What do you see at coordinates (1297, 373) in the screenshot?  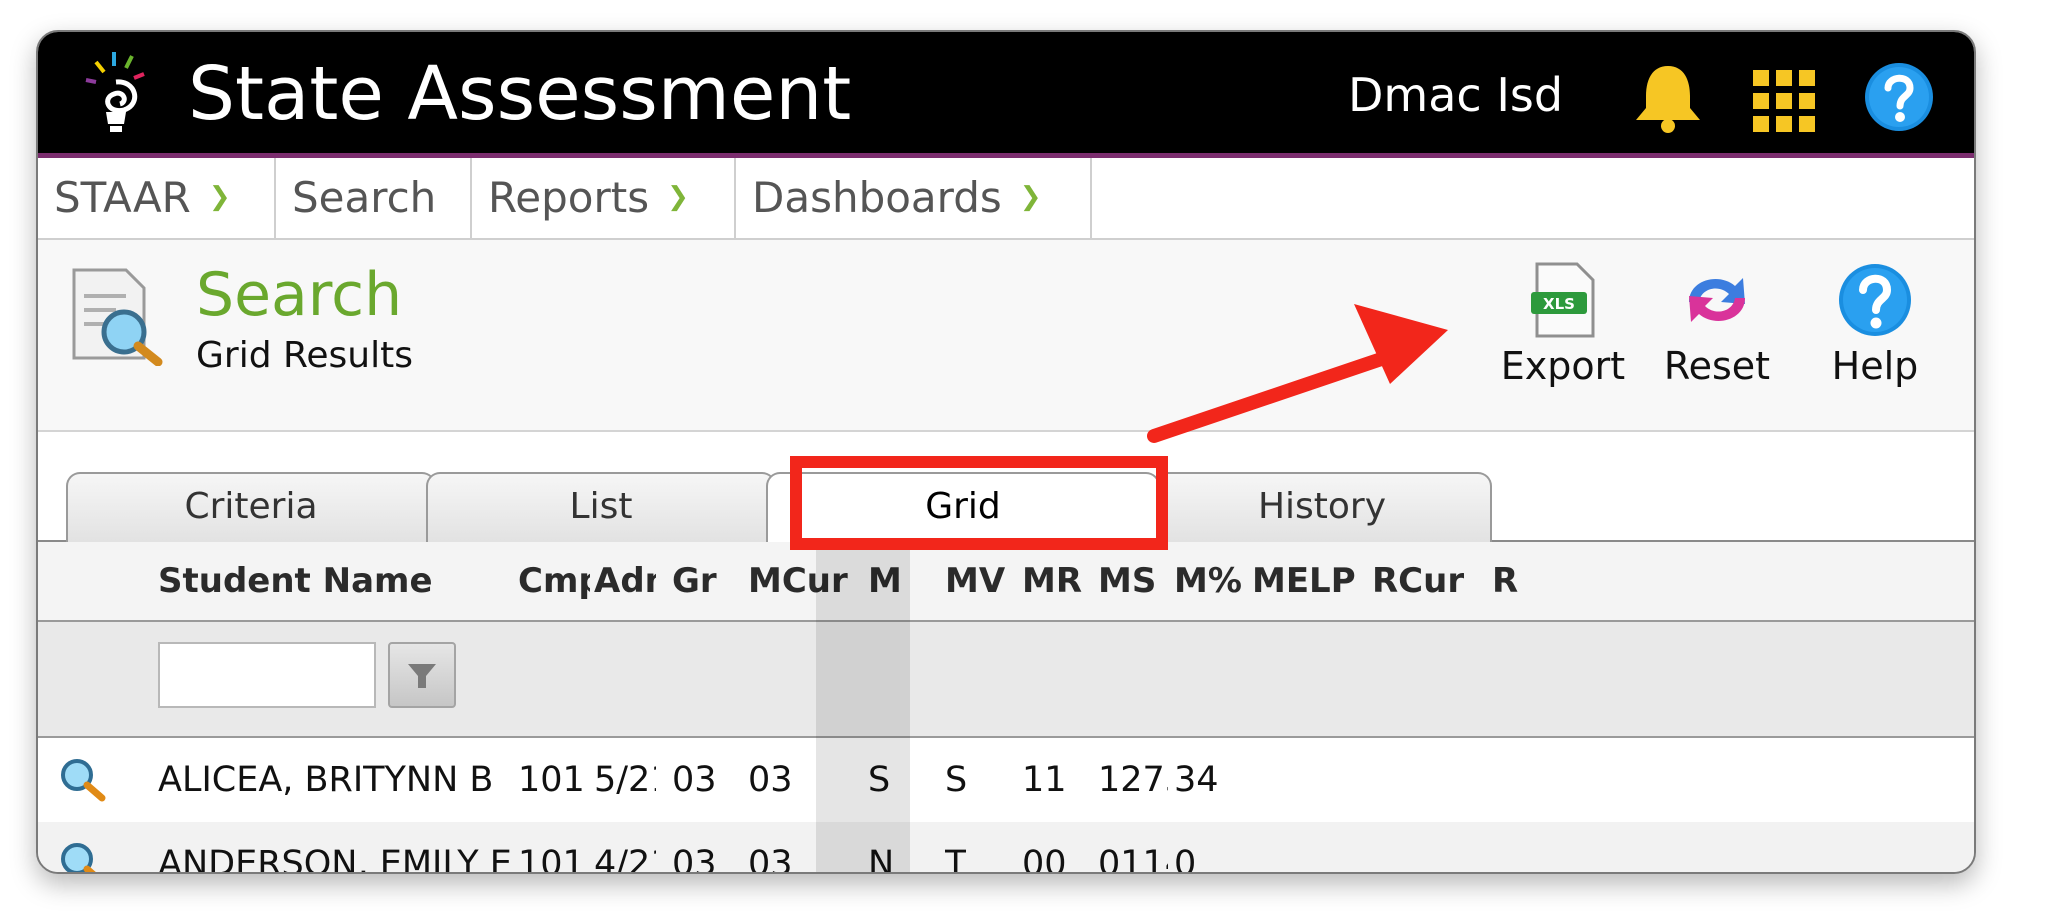 I see `annotation-arrow-icon` at bounding box center [1297, 373].